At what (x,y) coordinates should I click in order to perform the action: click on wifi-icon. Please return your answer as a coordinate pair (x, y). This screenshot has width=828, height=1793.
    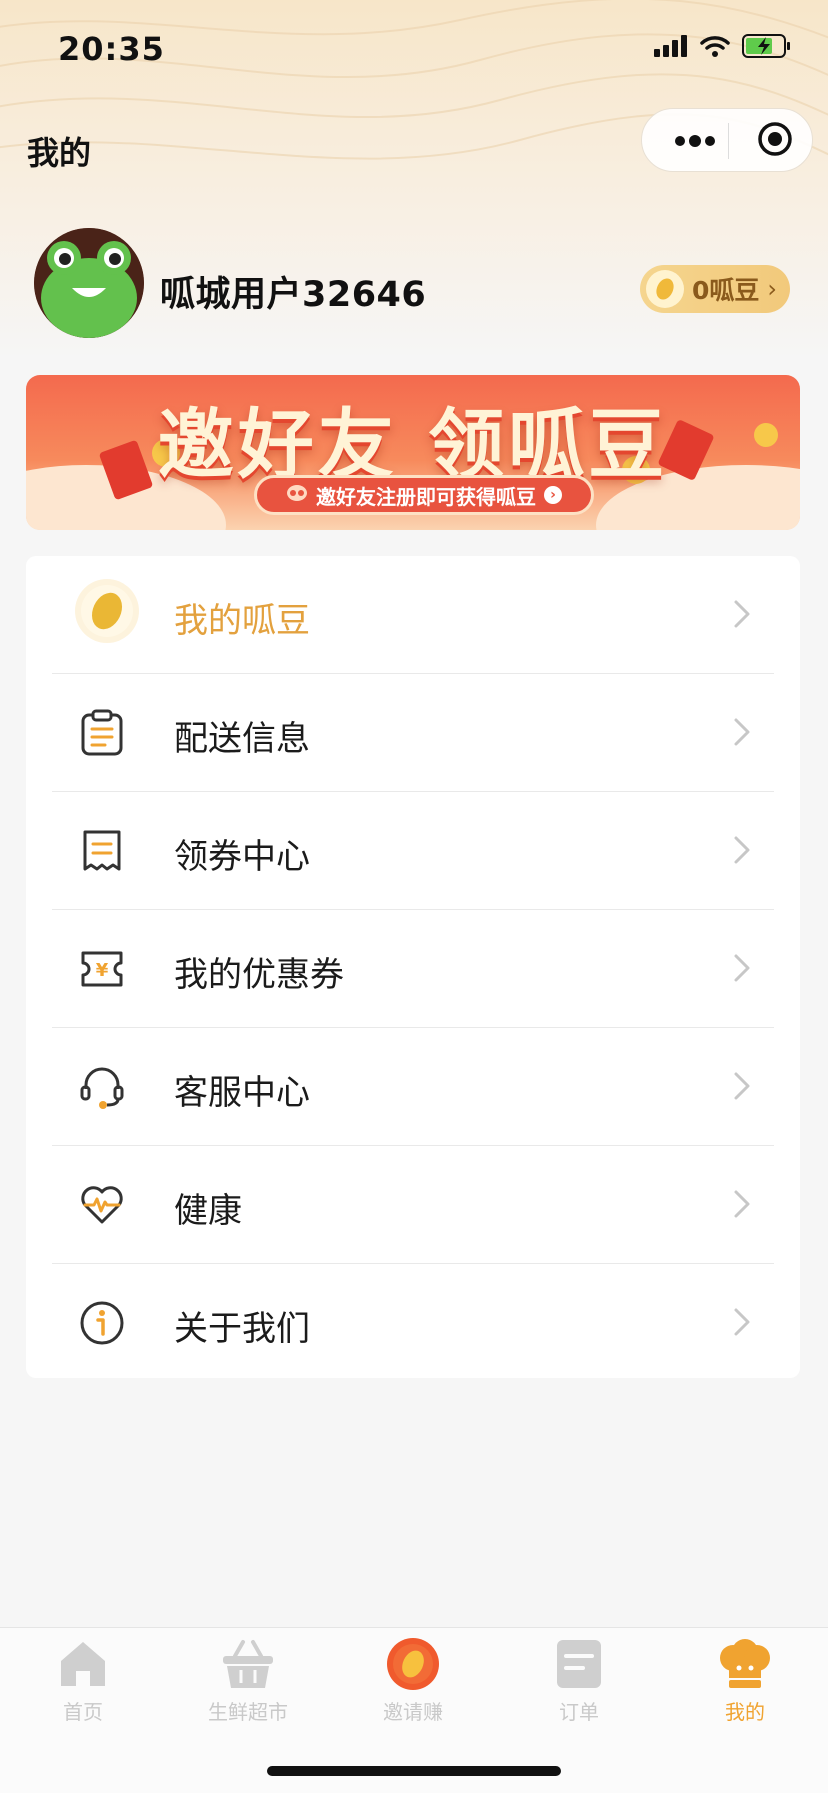
    Looking at the image, I should click on (715, 48).